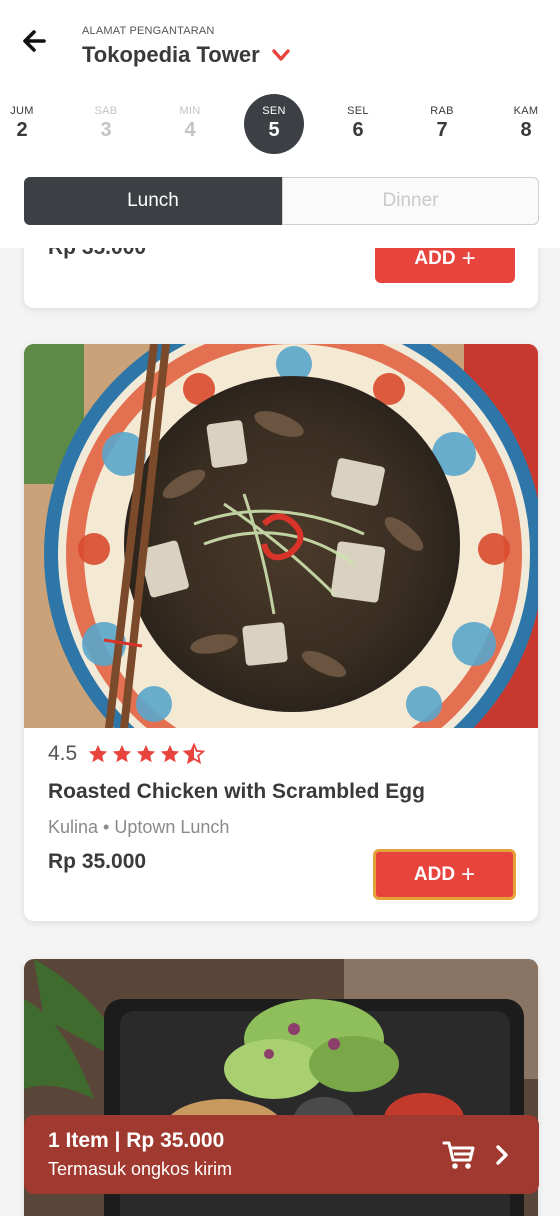 This screenshot has width=560, height=1216. What do you see at coordinates (274, 130) in the screenshot?
I see `day-date: 5` at bounding box center [274, 130].